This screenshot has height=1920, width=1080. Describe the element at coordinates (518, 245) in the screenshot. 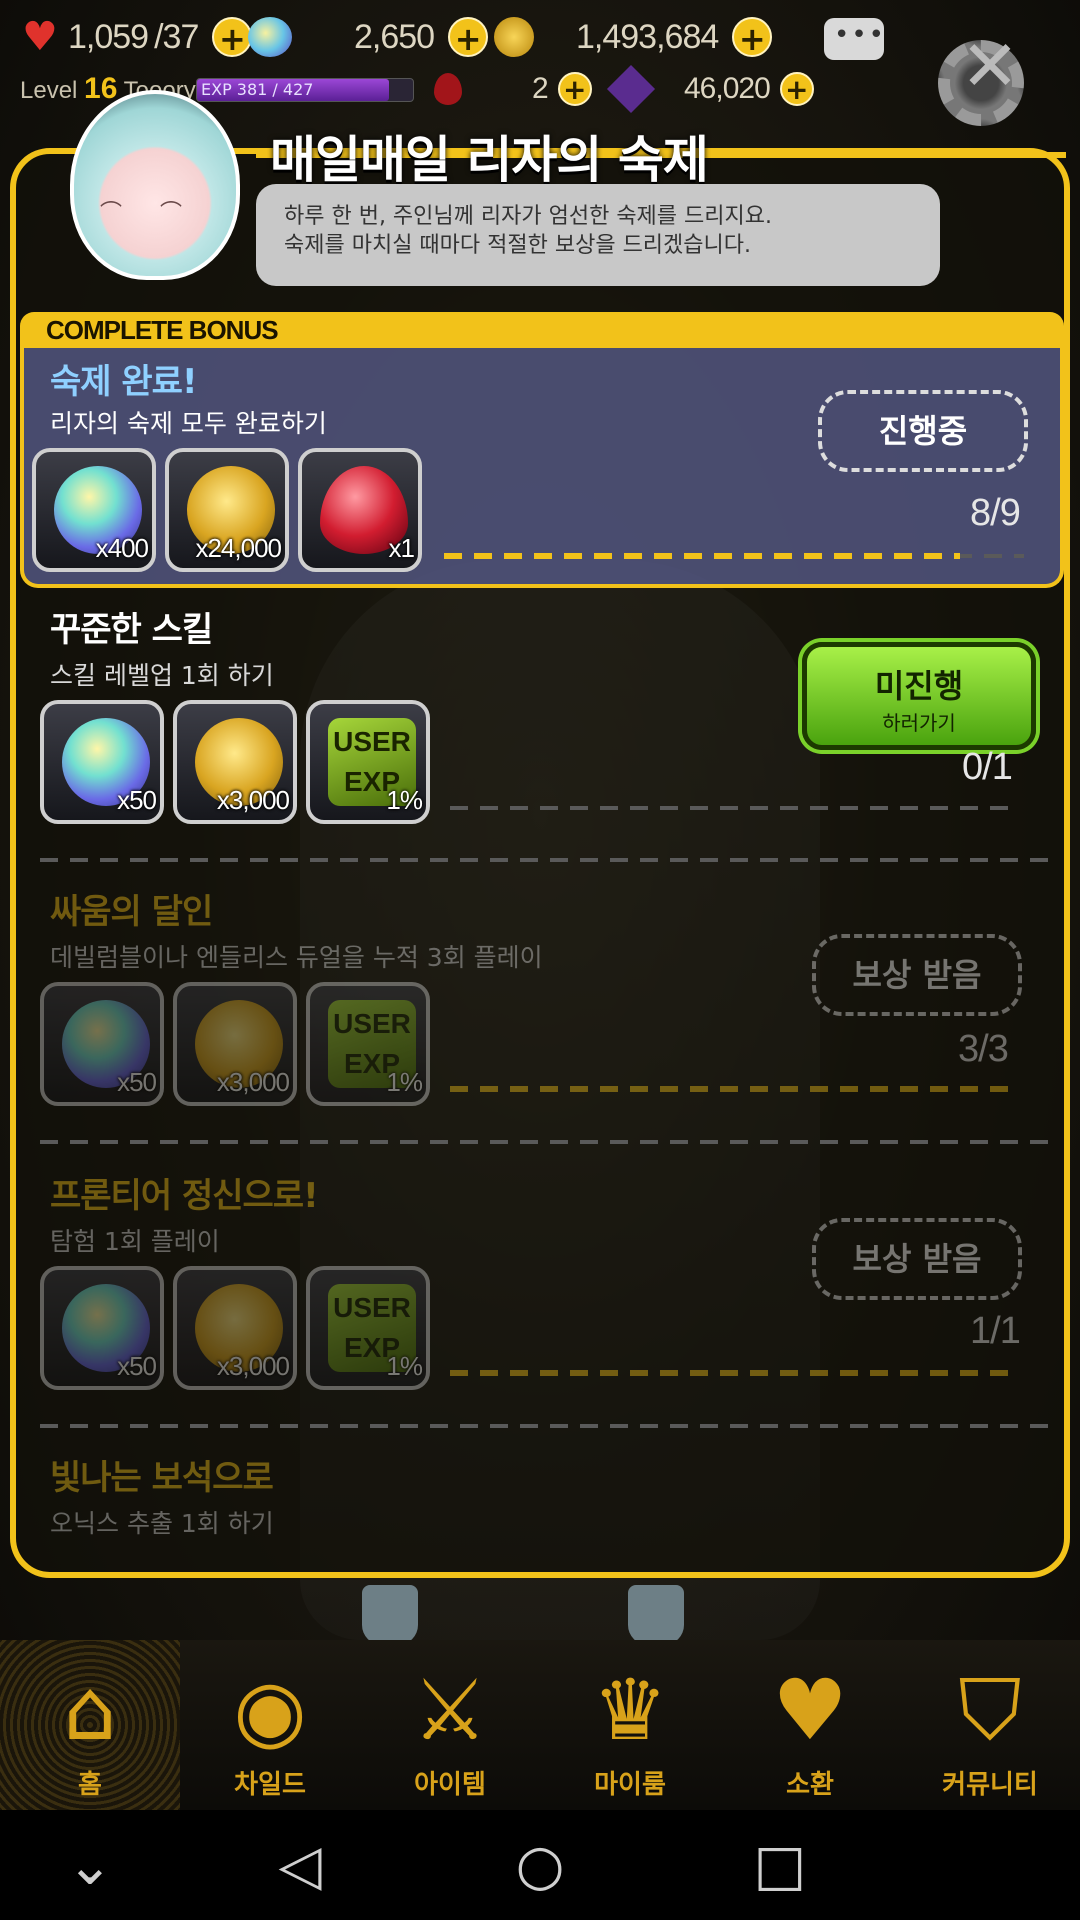

I see `speech-line: 숙제를 마치실 때마다 적절한 보상을 드리겠습니다.` at that location.